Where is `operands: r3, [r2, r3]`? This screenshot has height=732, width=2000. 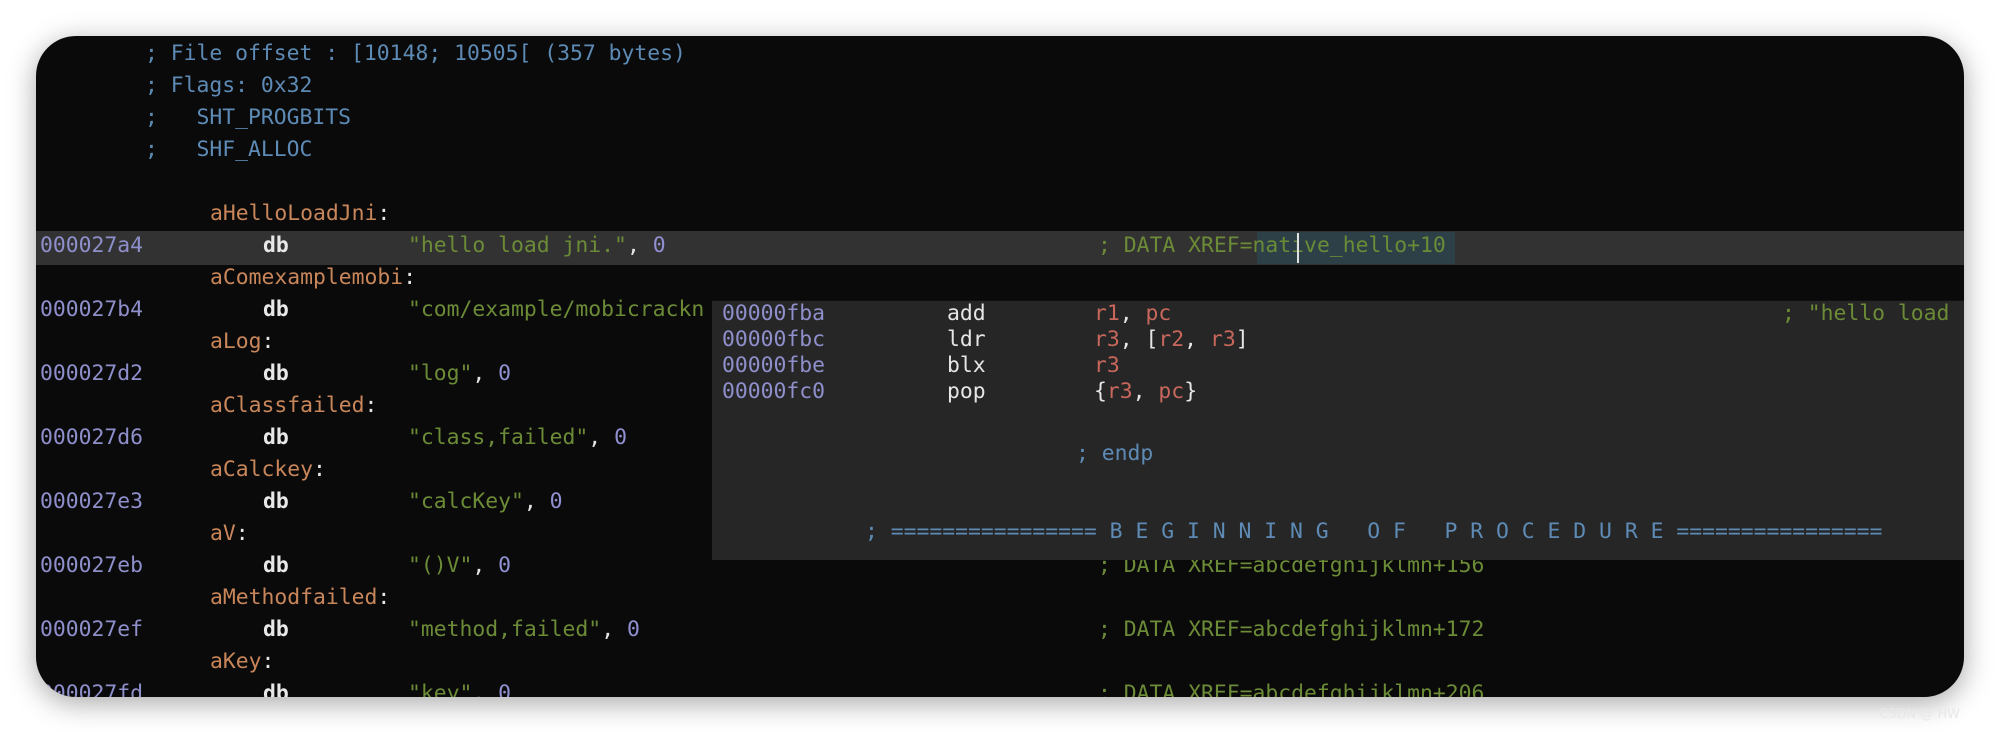 operands: r3, [r2, r3] is located at coordinates (1171, 340).